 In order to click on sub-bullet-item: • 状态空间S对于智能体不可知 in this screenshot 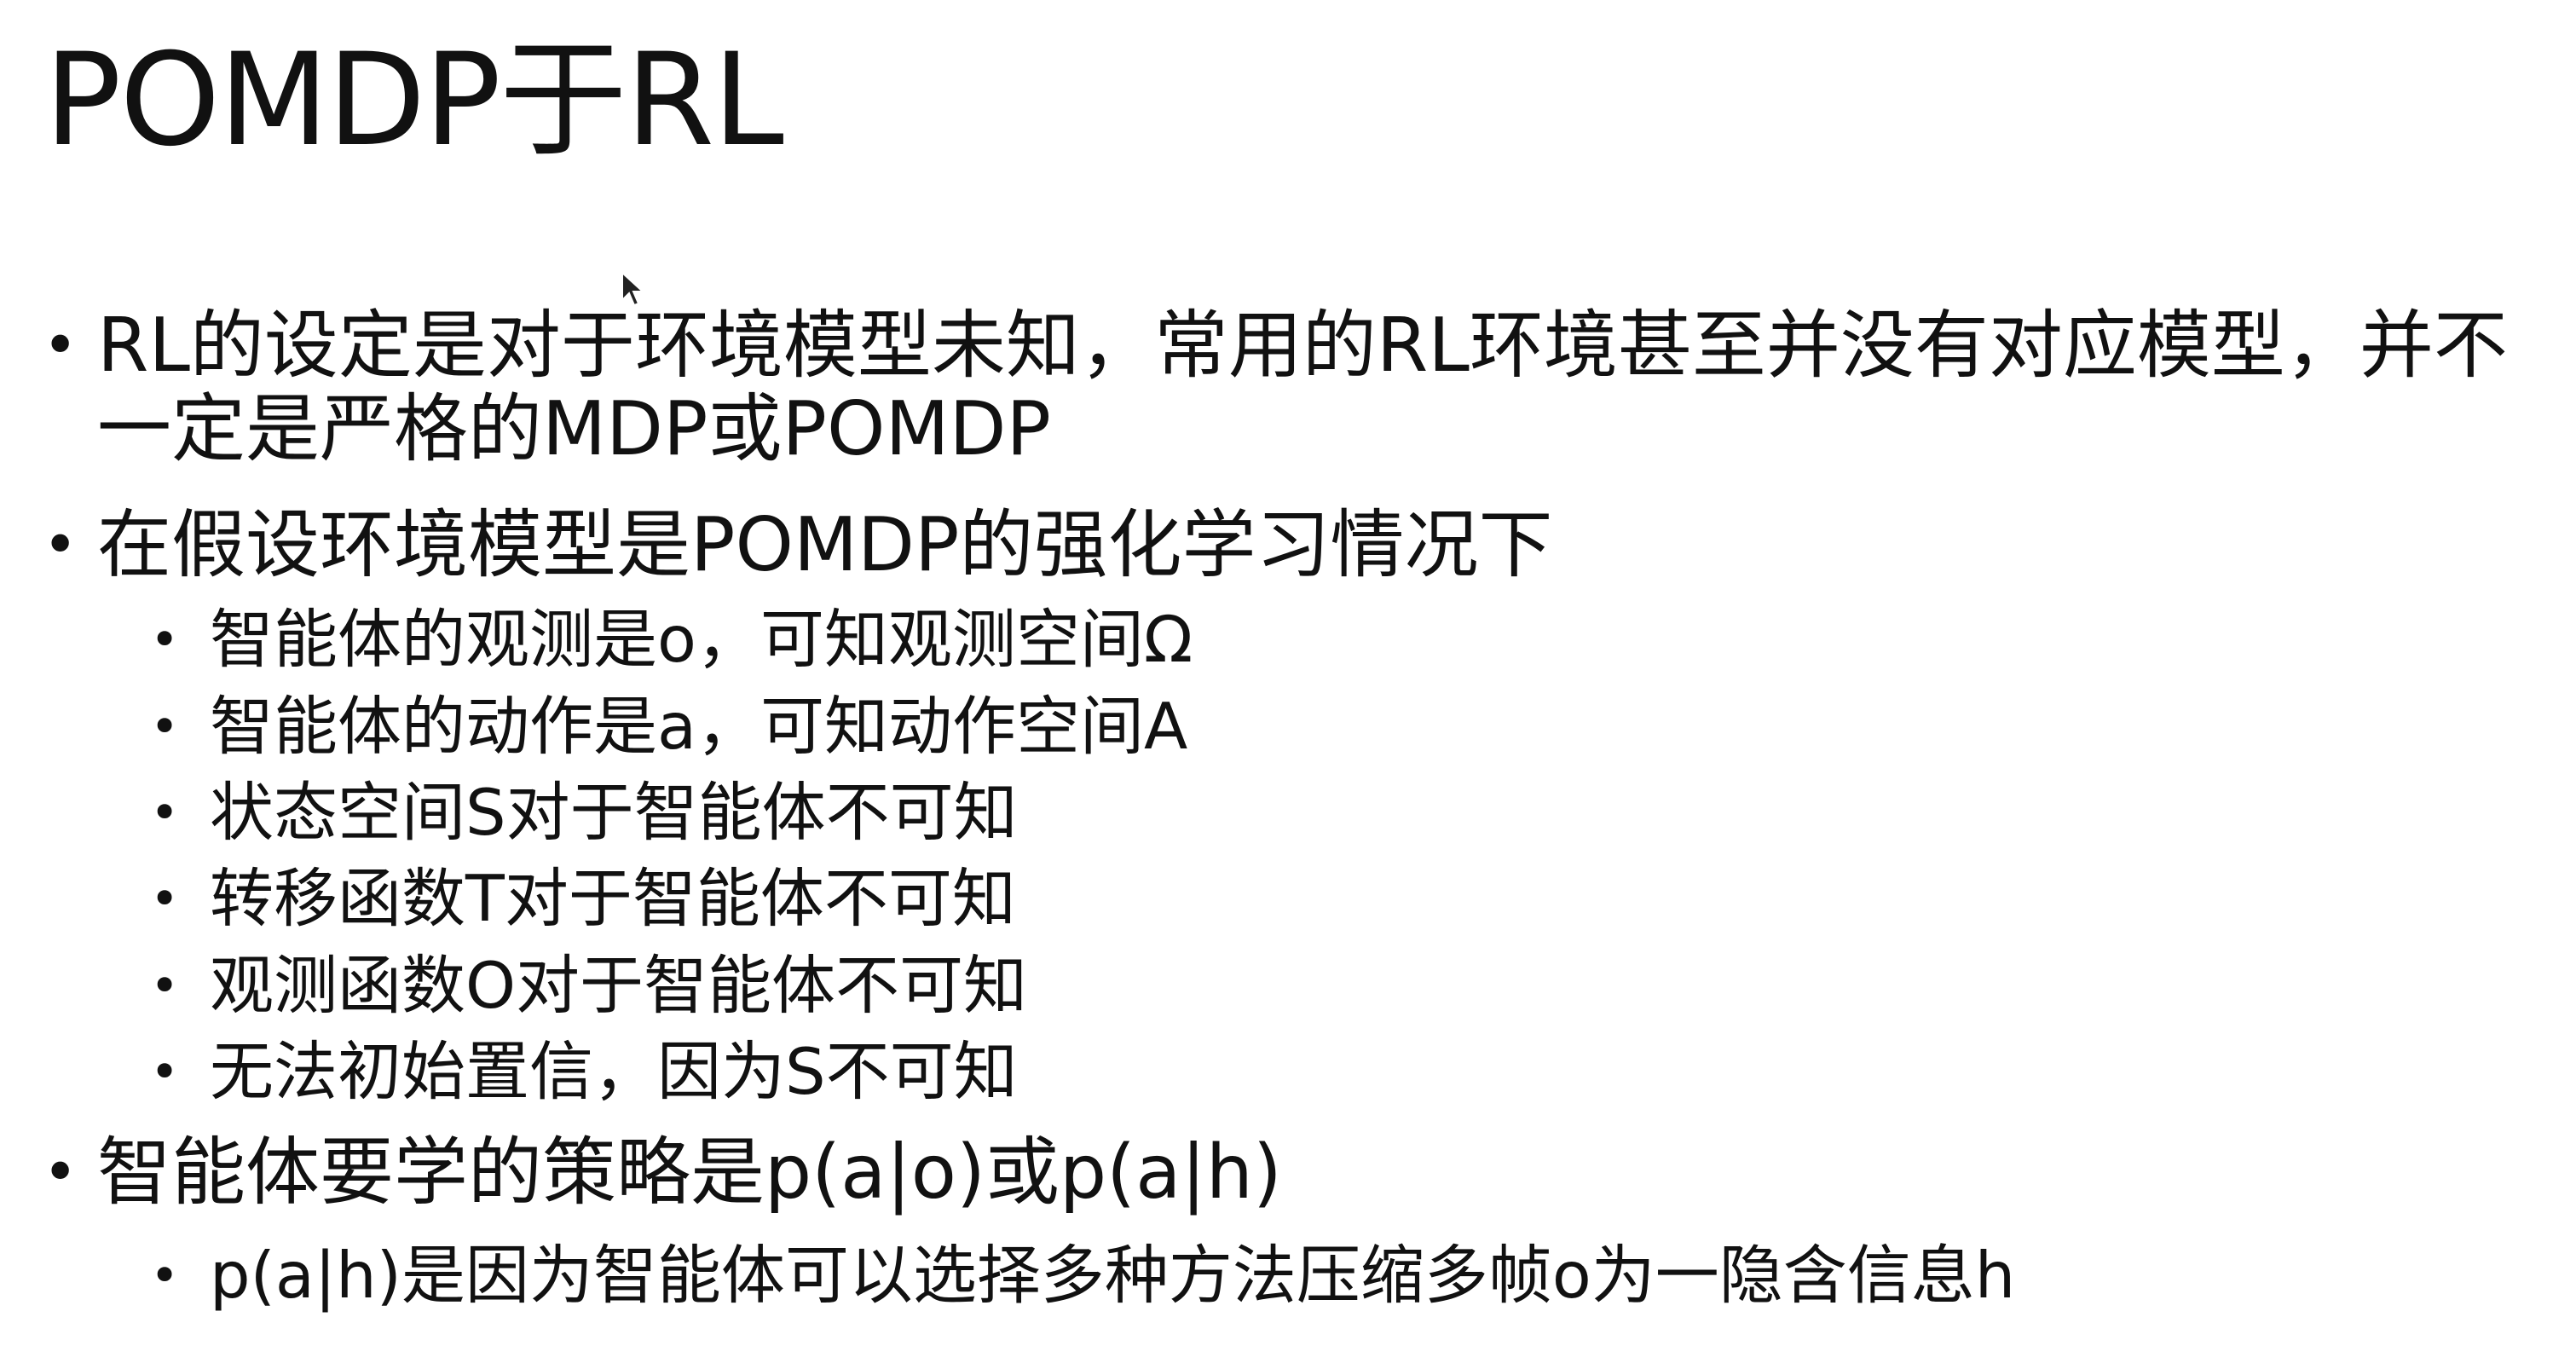, I will do `click(1335, 812)`.